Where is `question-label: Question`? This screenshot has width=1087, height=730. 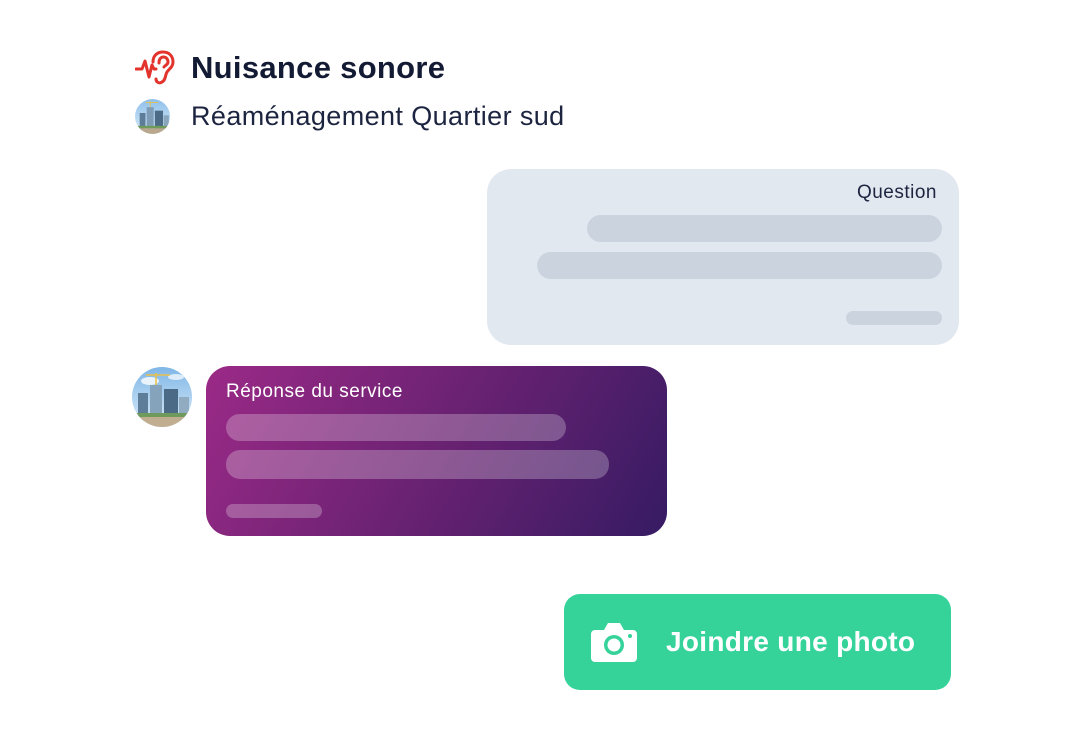
question-label: Question is located at coordinates (896, 192).